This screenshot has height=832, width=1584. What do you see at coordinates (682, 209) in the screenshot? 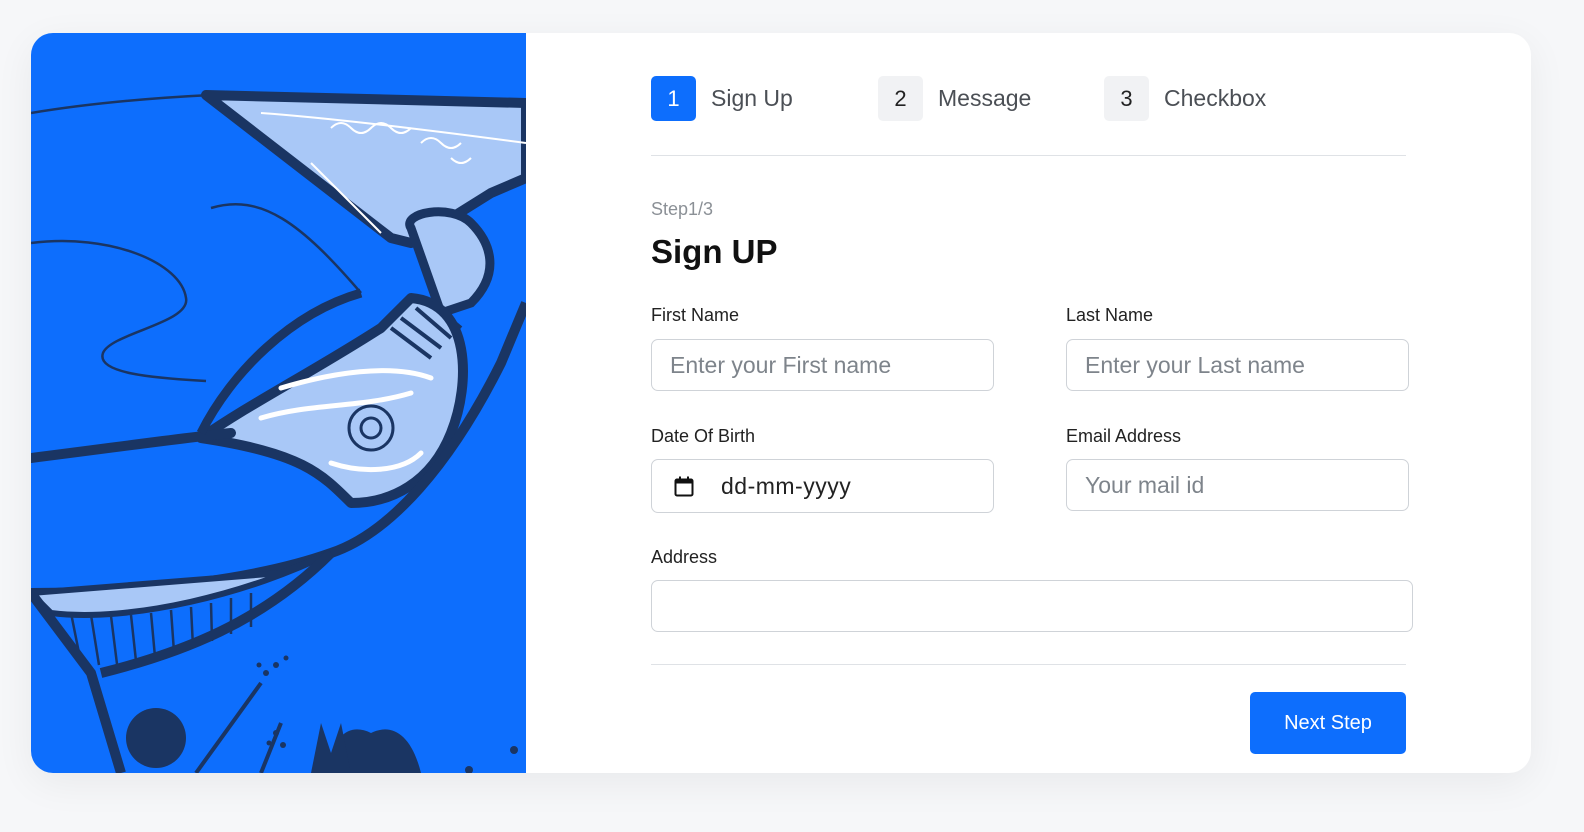
I see `step-caption: Step1/3` at bounding box center [682, 209].